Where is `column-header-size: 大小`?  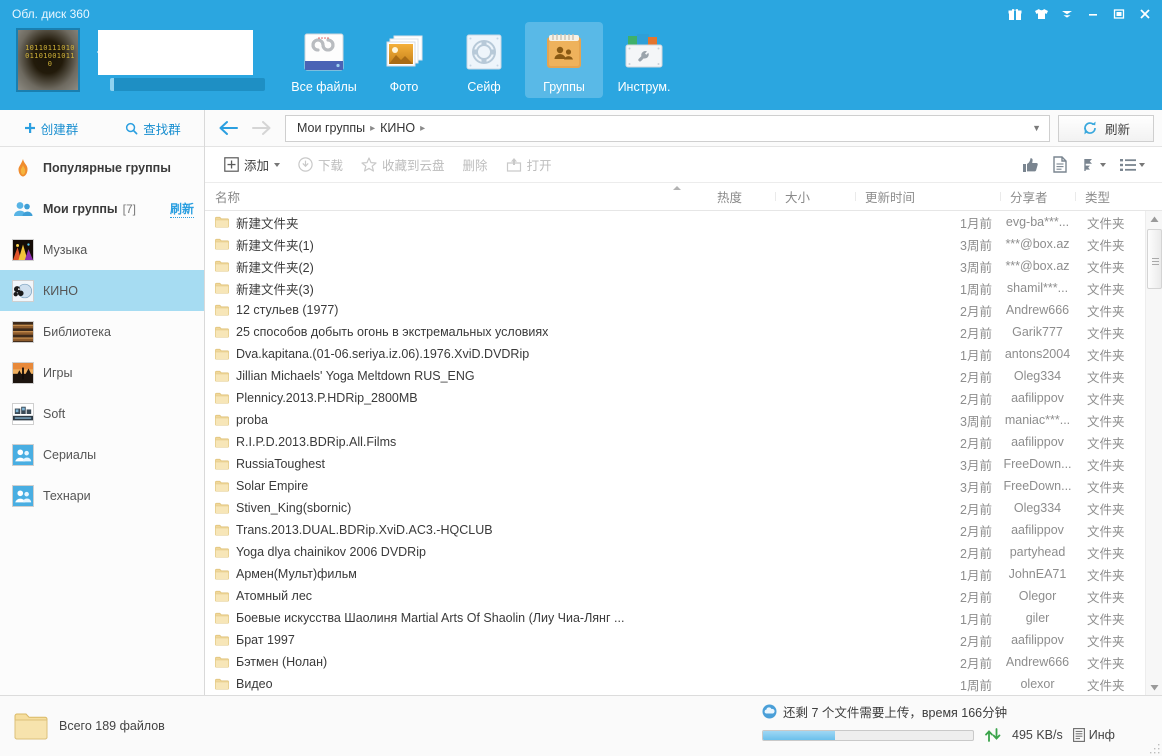
column-header-size: 大小 is located at coordinates (815, 196).